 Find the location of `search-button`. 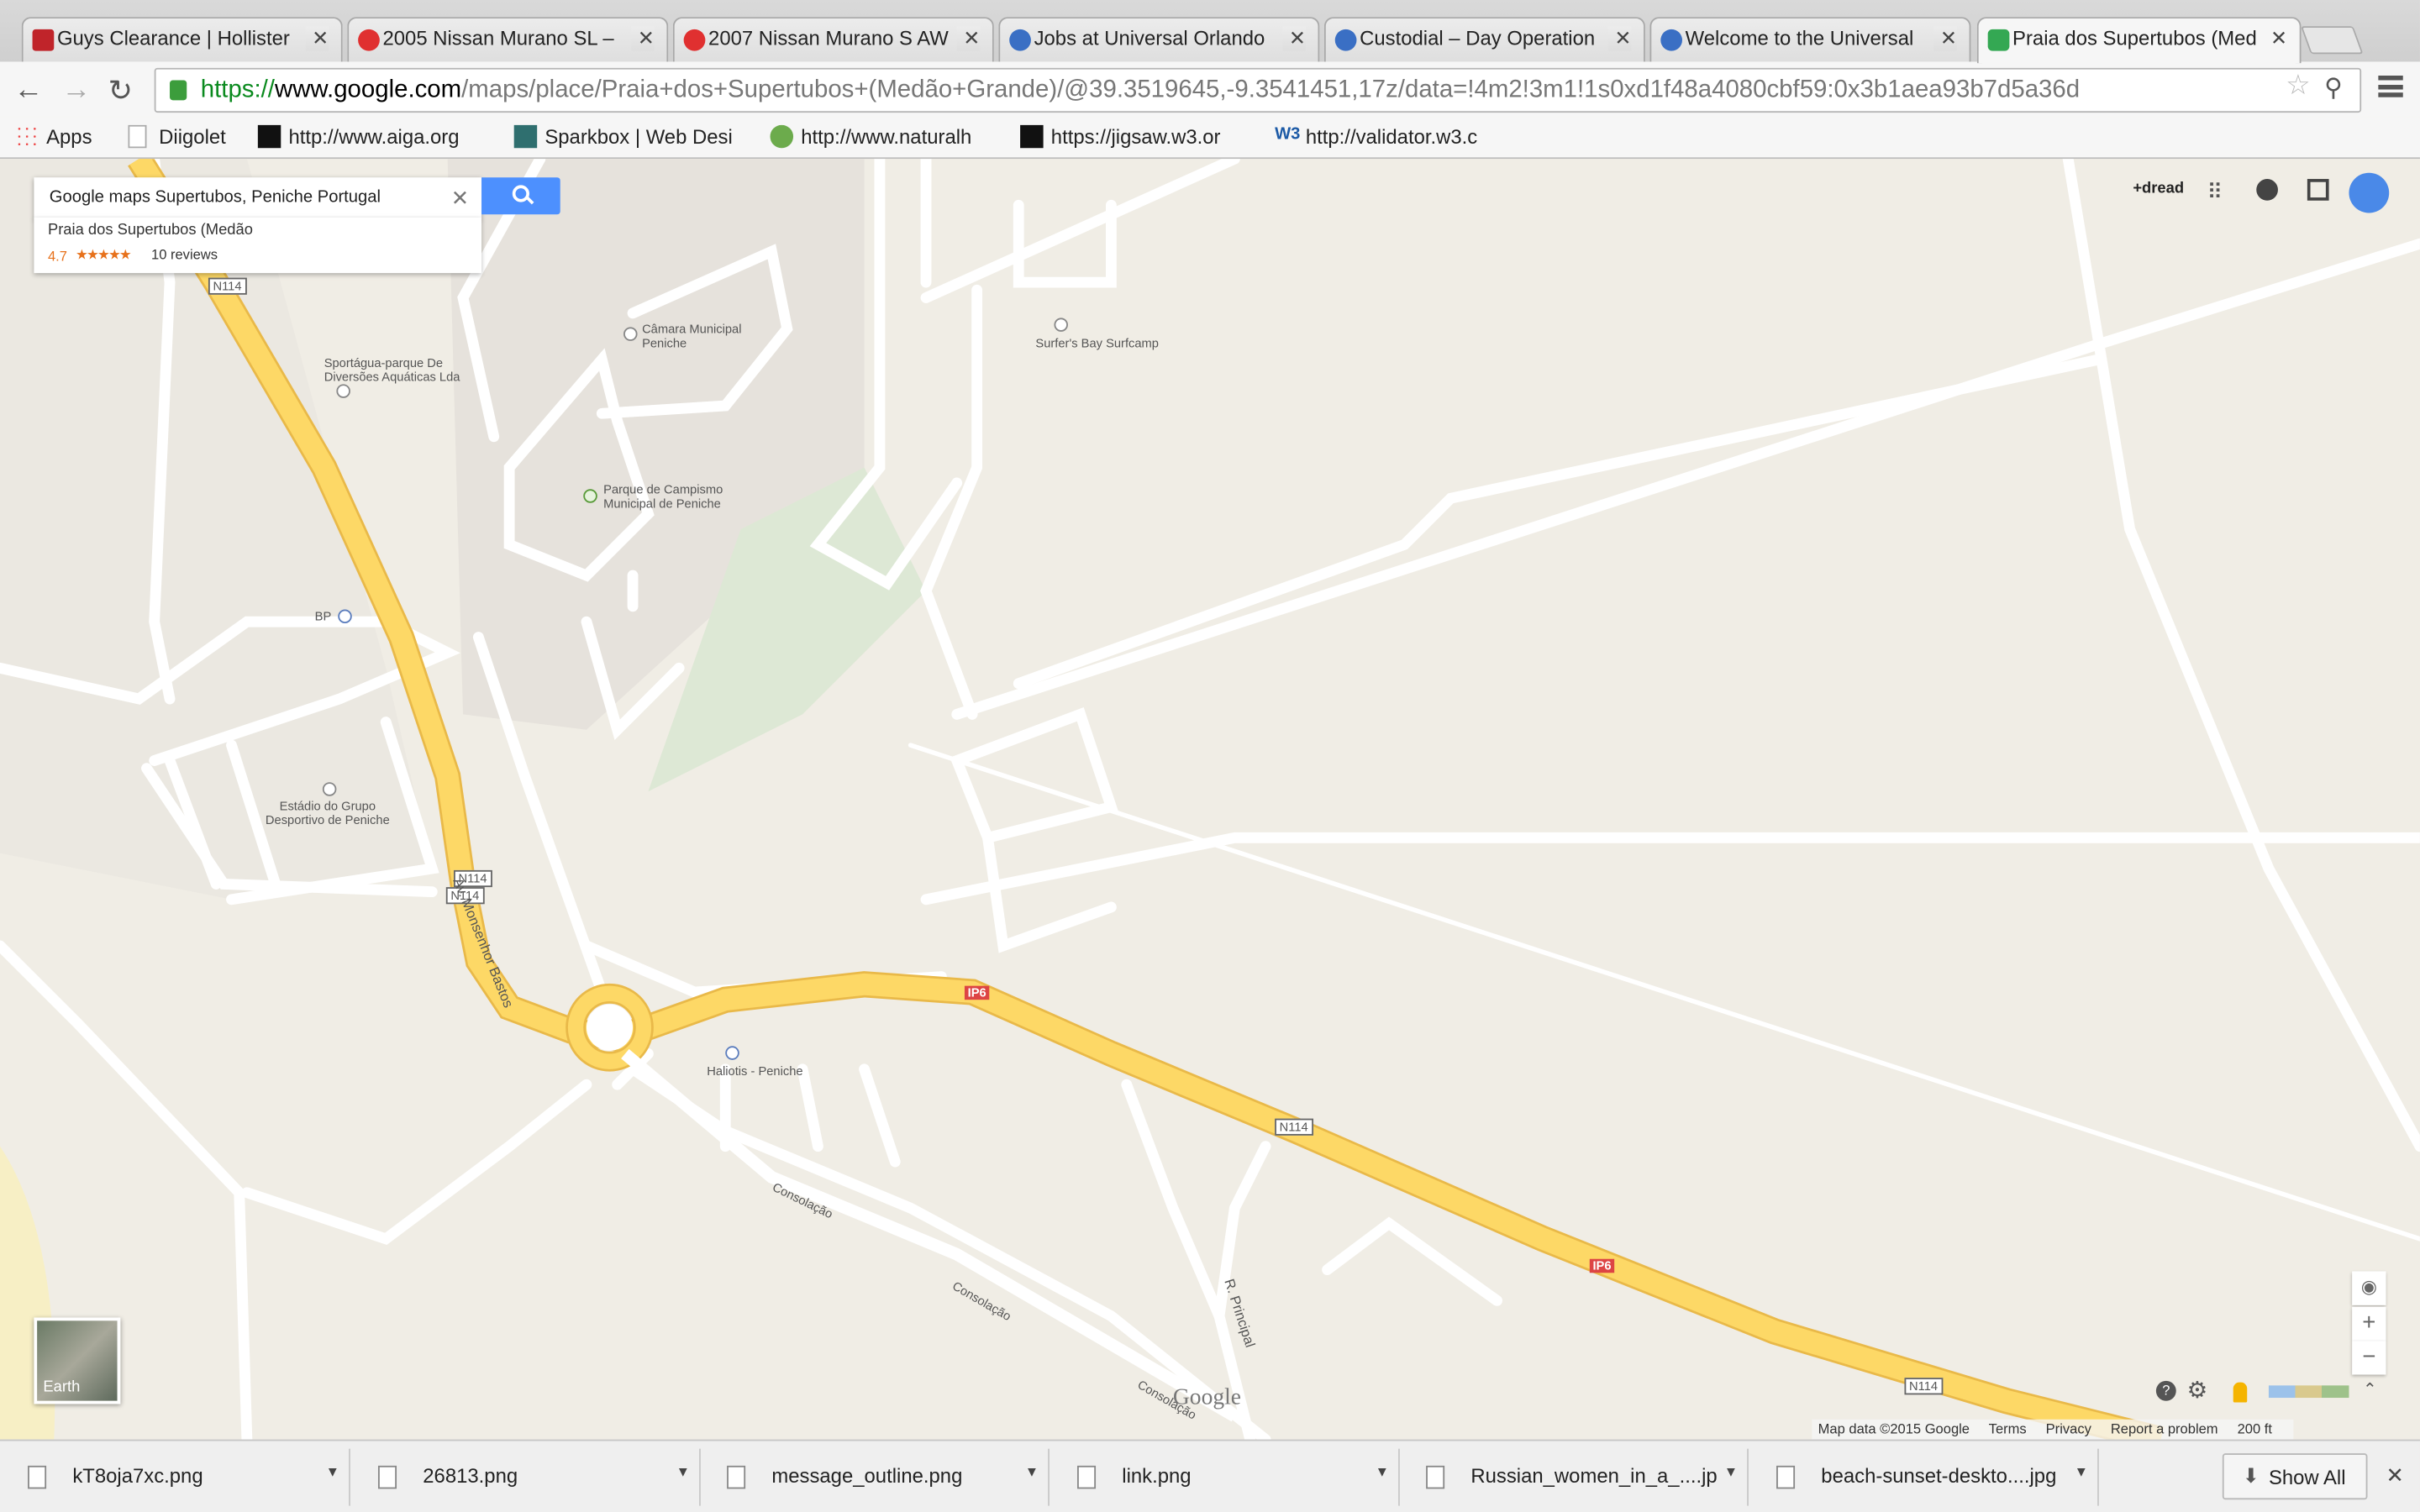

search-button is located at coordinates (521, 196).